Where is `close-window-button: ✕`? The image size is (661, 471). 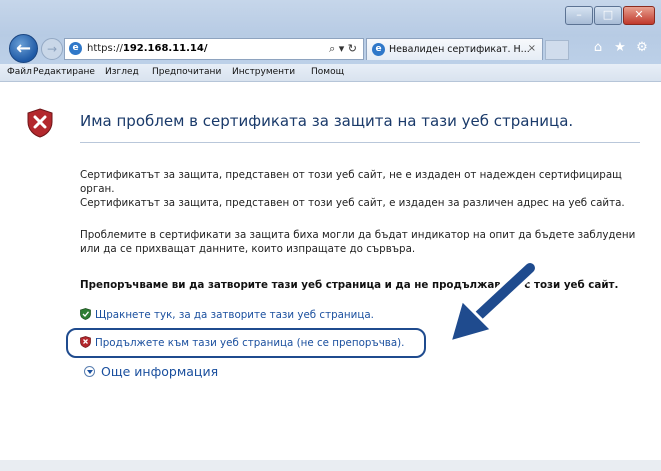 close-window-button: ✕ is located at coordinates (639, 15).